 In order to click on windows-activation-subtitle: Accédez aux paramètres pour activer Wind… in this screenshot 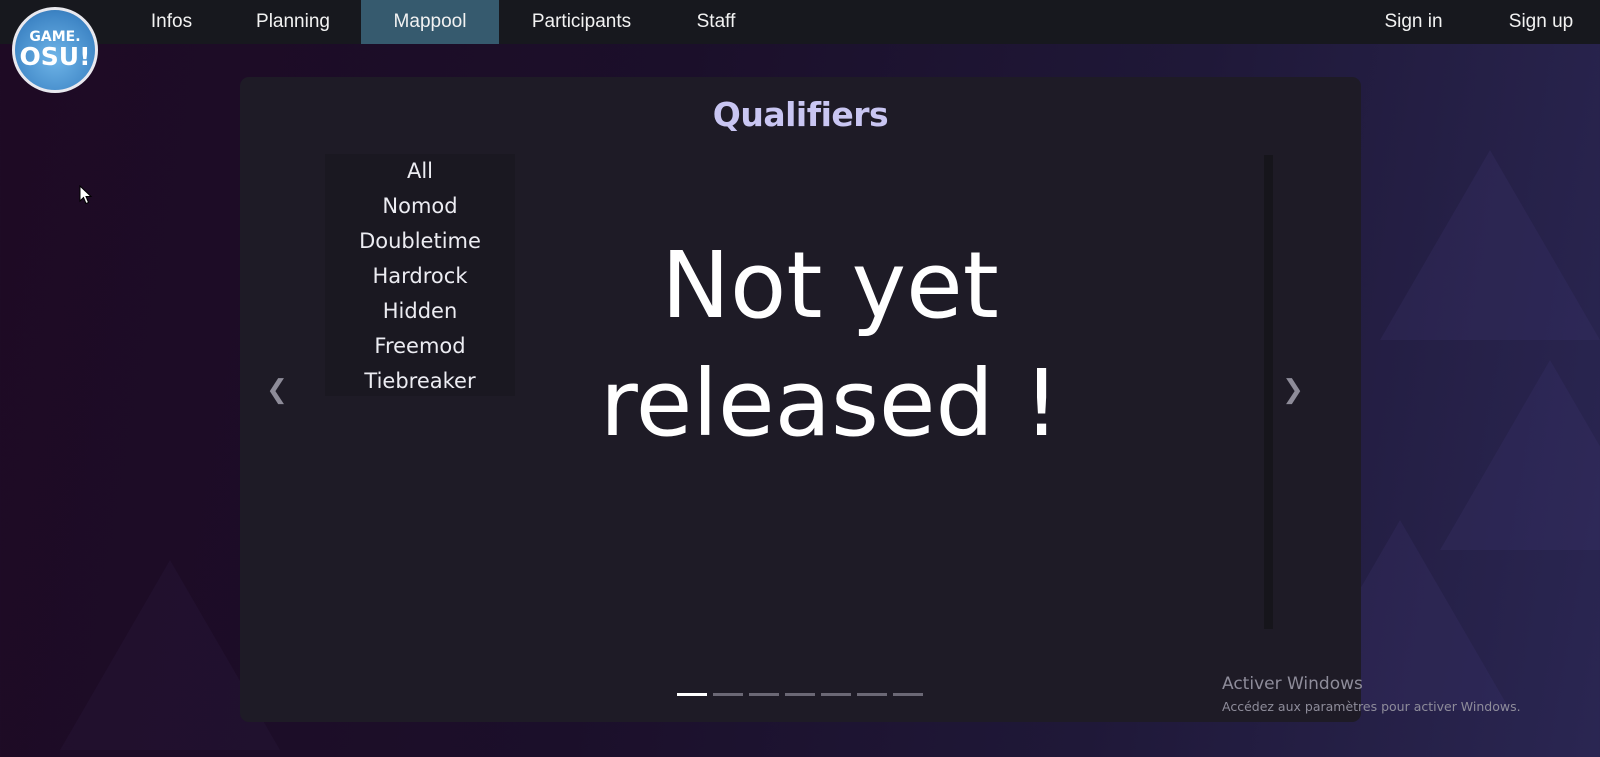, I will do `click(1371, 706)`.